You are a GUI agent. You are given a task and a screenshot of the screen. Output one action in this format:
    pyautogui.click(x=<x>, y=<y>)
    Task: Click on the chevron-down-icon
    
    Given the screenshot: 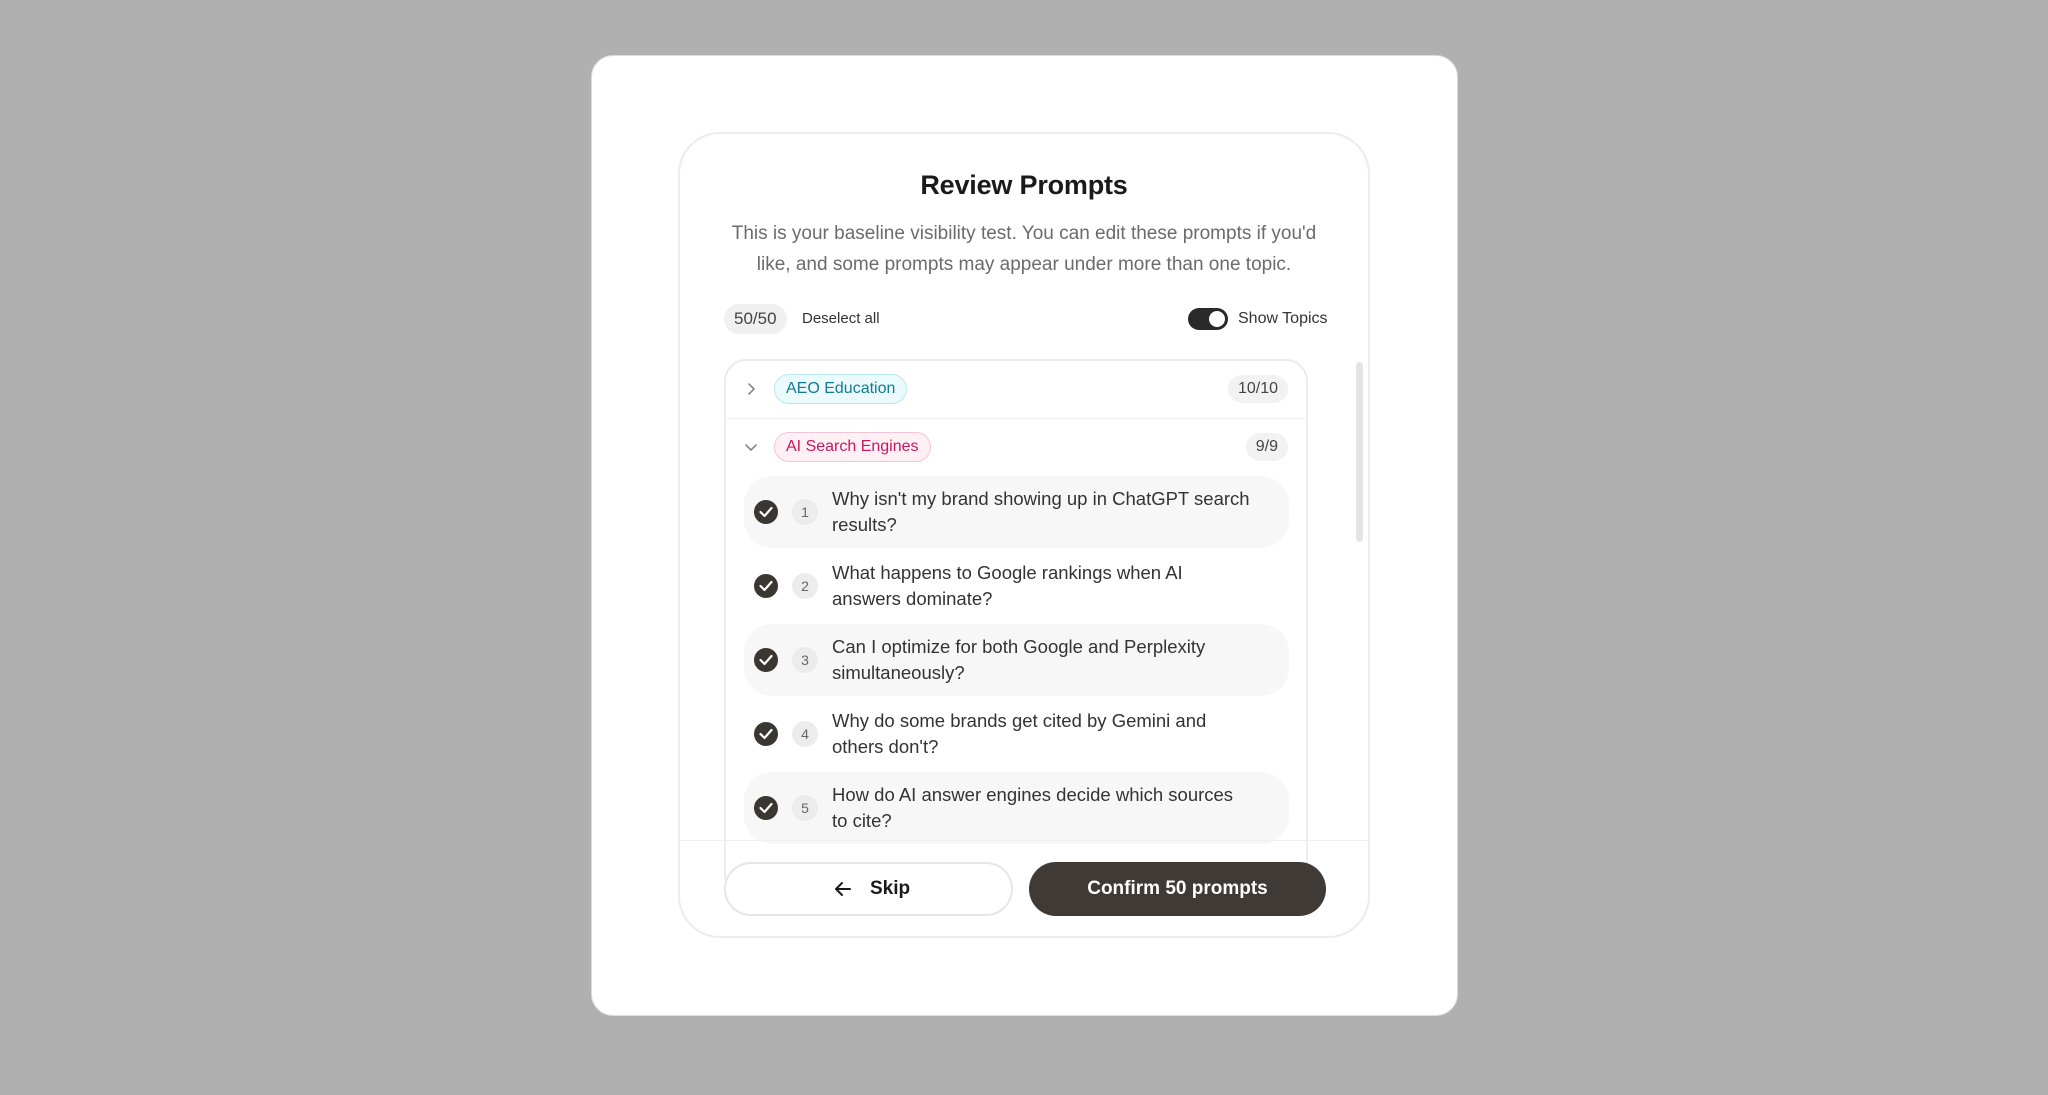 What is the action you would take?
    pyautogui.click(x=751, y=447)
    